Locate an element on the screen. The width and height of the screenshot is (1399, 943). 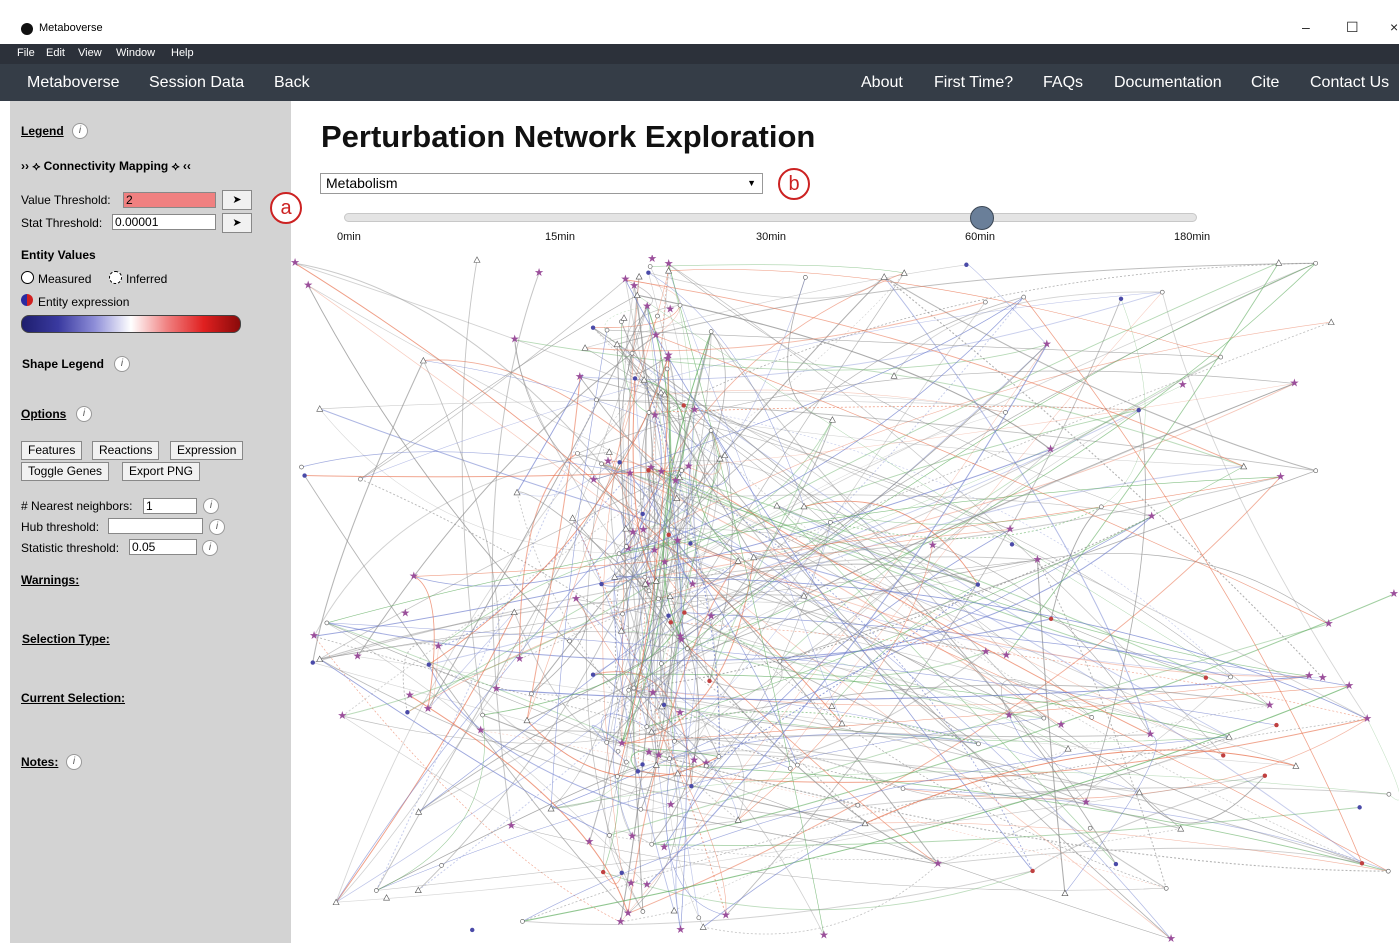
connectivity-mapping-toggle: ›› ⟡ Connectivity Mapping ⟡ ‹‹ is located at coordinates (106, 166).